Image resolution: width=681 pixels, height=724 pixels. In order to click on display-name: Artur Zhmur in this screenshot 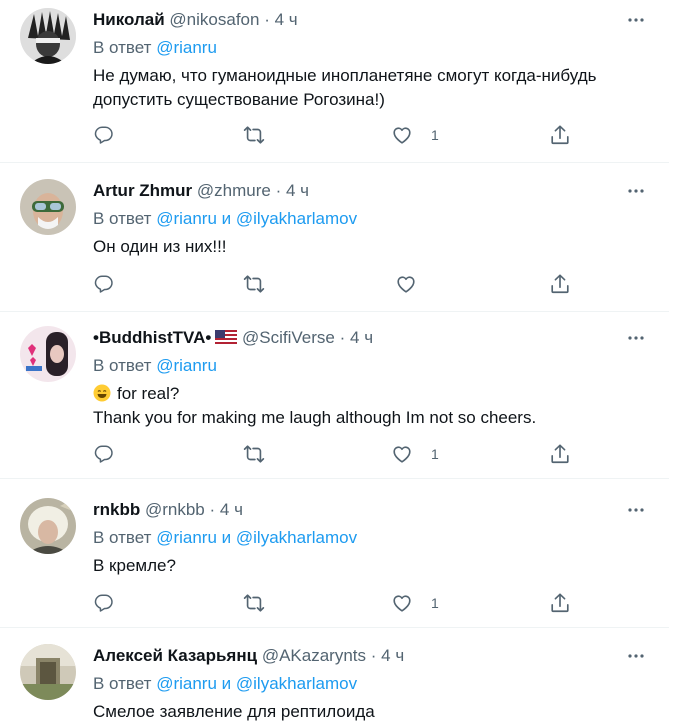, I will do `click(142, 190)`.